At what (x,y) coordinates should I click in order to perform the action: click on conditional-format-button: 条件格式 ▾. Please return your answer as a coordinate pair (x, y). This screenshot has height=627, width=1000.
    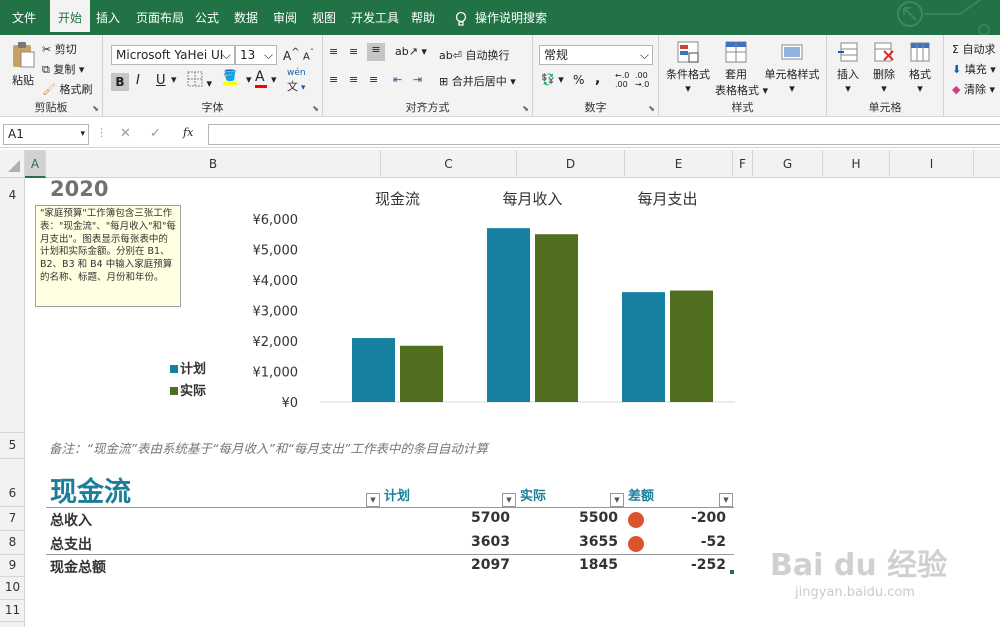
    Looking at the image, I should click on (688, 68).